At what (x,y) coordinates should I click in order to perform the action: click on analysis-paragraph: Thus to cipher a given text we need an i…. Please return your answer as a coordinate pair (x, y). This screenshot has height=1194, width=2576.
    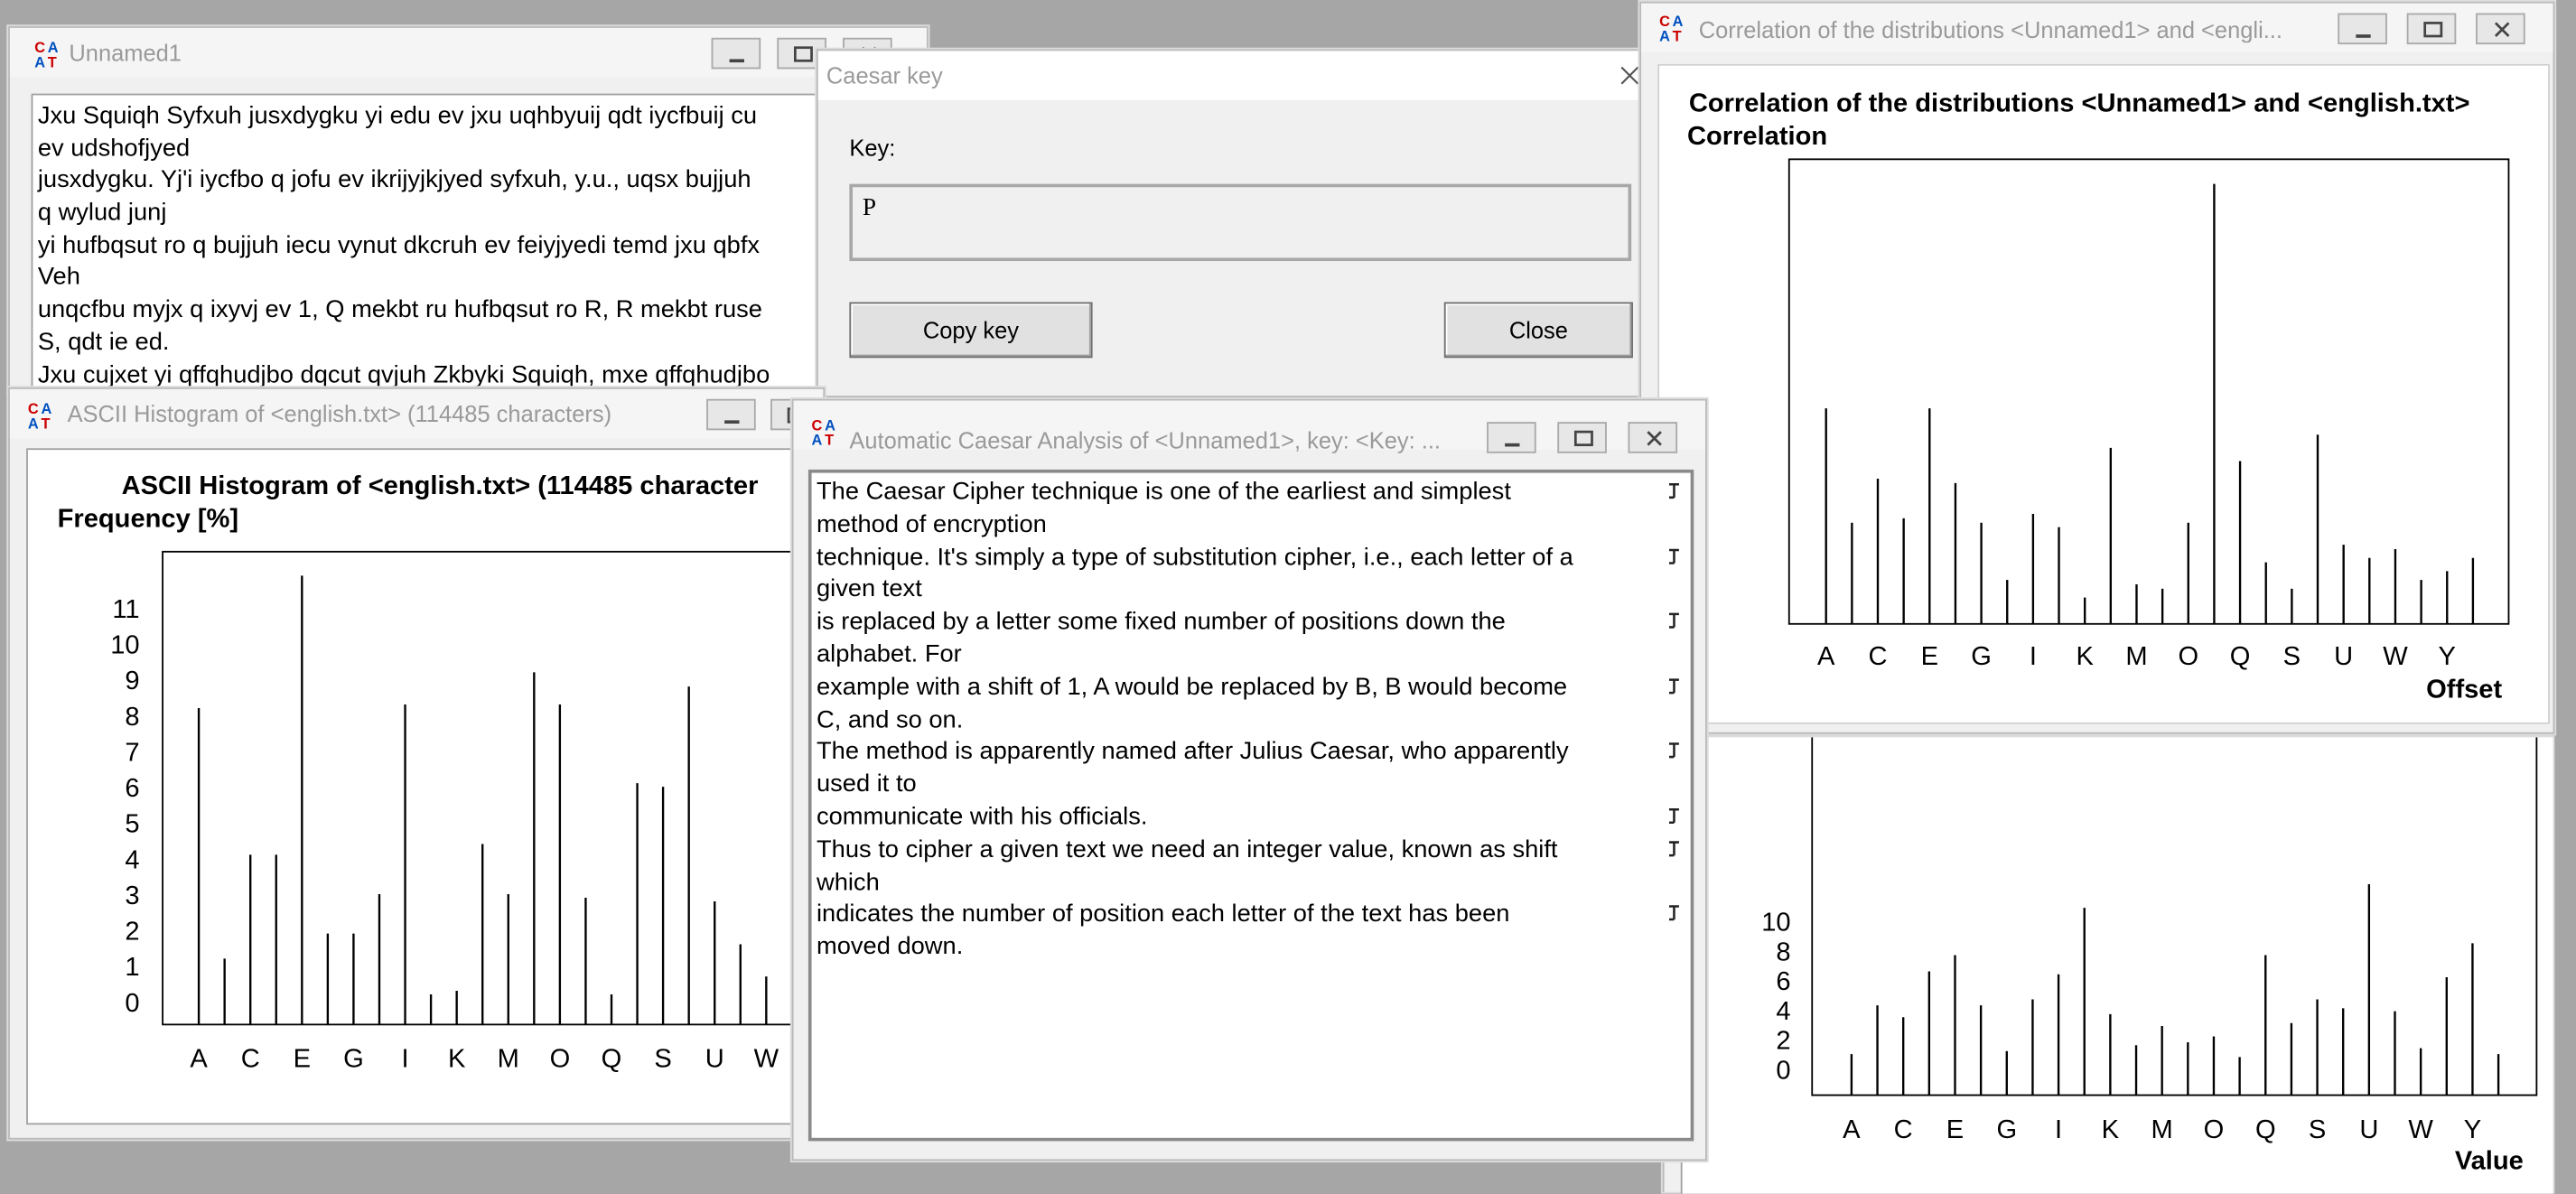
    Looking at the image, I should click on (1252, 866).